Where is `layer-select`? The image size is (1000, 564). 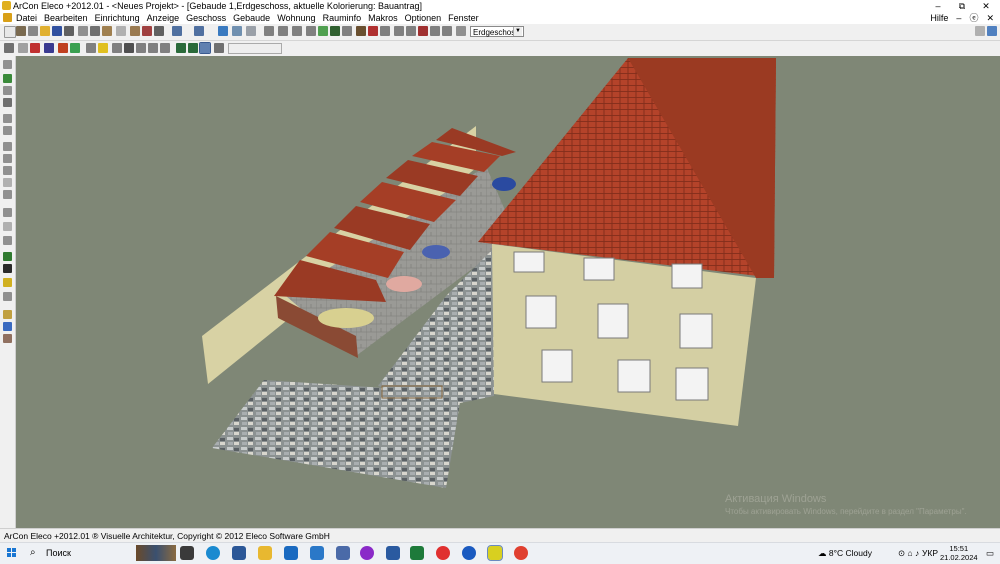
layer-select is located at coordinates (255, 48).